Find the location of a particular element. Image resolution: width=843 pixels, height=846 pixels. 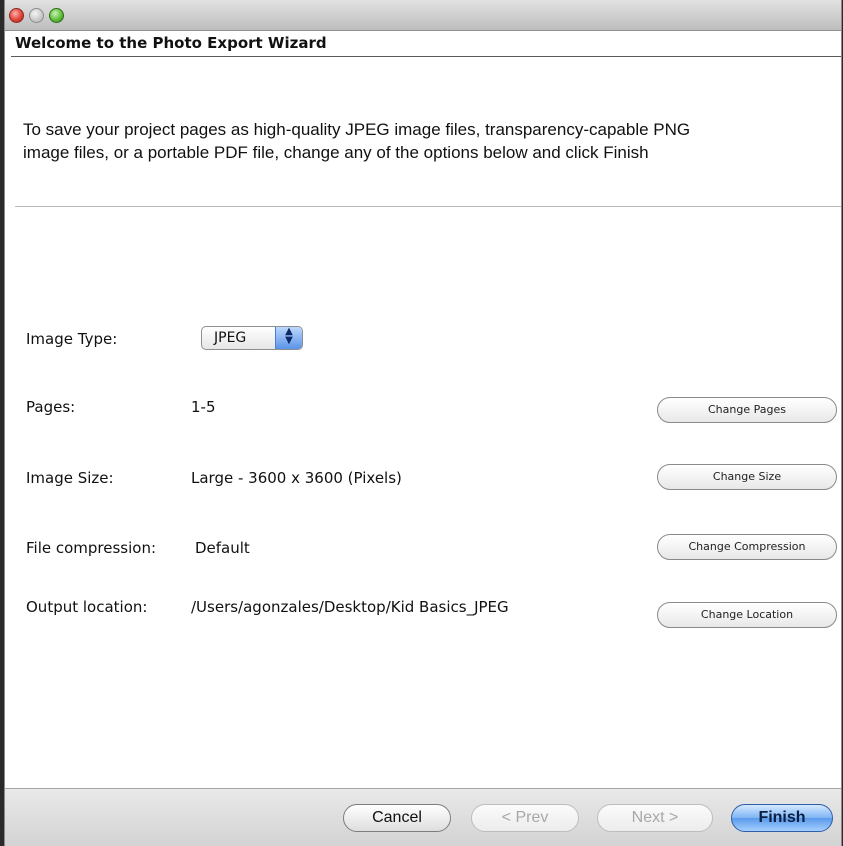

next-button: Next > is located at coordinates (655, 818).